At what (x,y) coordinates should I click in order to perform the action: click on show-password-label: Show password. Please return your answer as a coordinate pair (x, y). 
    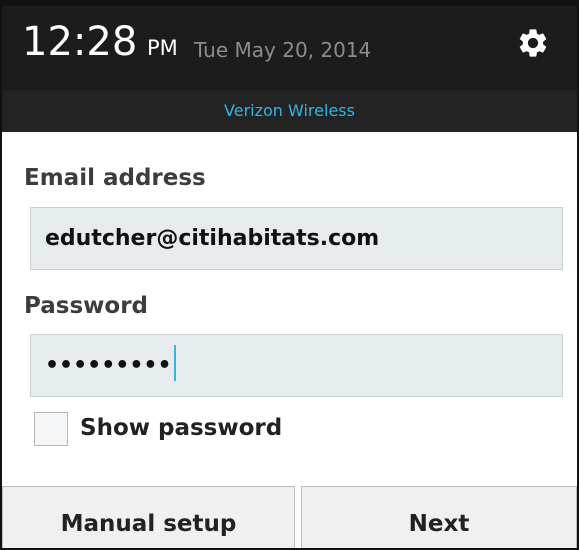
    Looking at the image, I should click on (181, 428).